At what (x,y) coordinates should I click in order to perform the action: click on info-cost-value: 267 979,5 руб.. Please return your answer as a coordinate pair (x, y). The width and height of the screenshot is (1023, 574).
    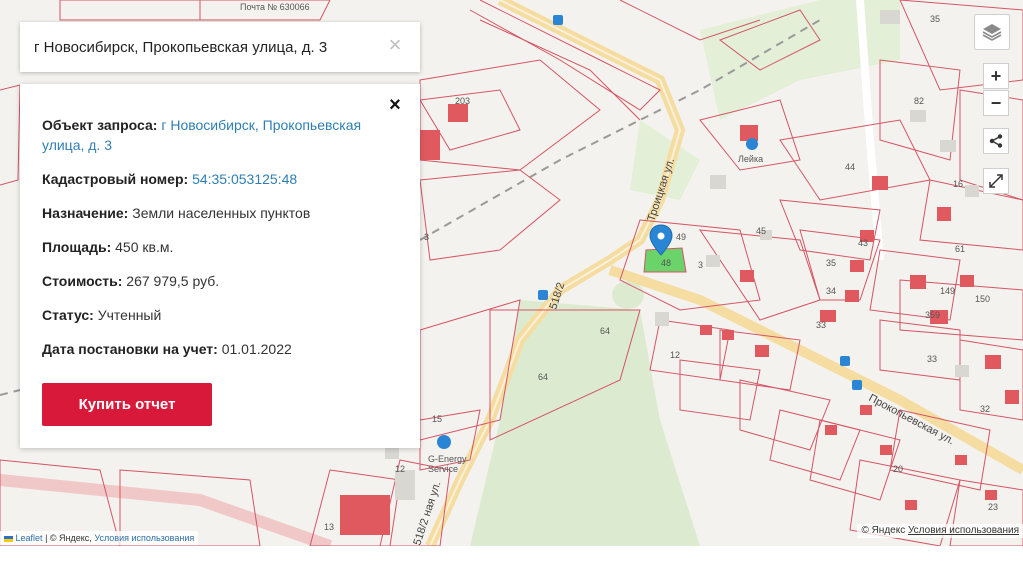
    Looking at the image, I should click on (173, 281).